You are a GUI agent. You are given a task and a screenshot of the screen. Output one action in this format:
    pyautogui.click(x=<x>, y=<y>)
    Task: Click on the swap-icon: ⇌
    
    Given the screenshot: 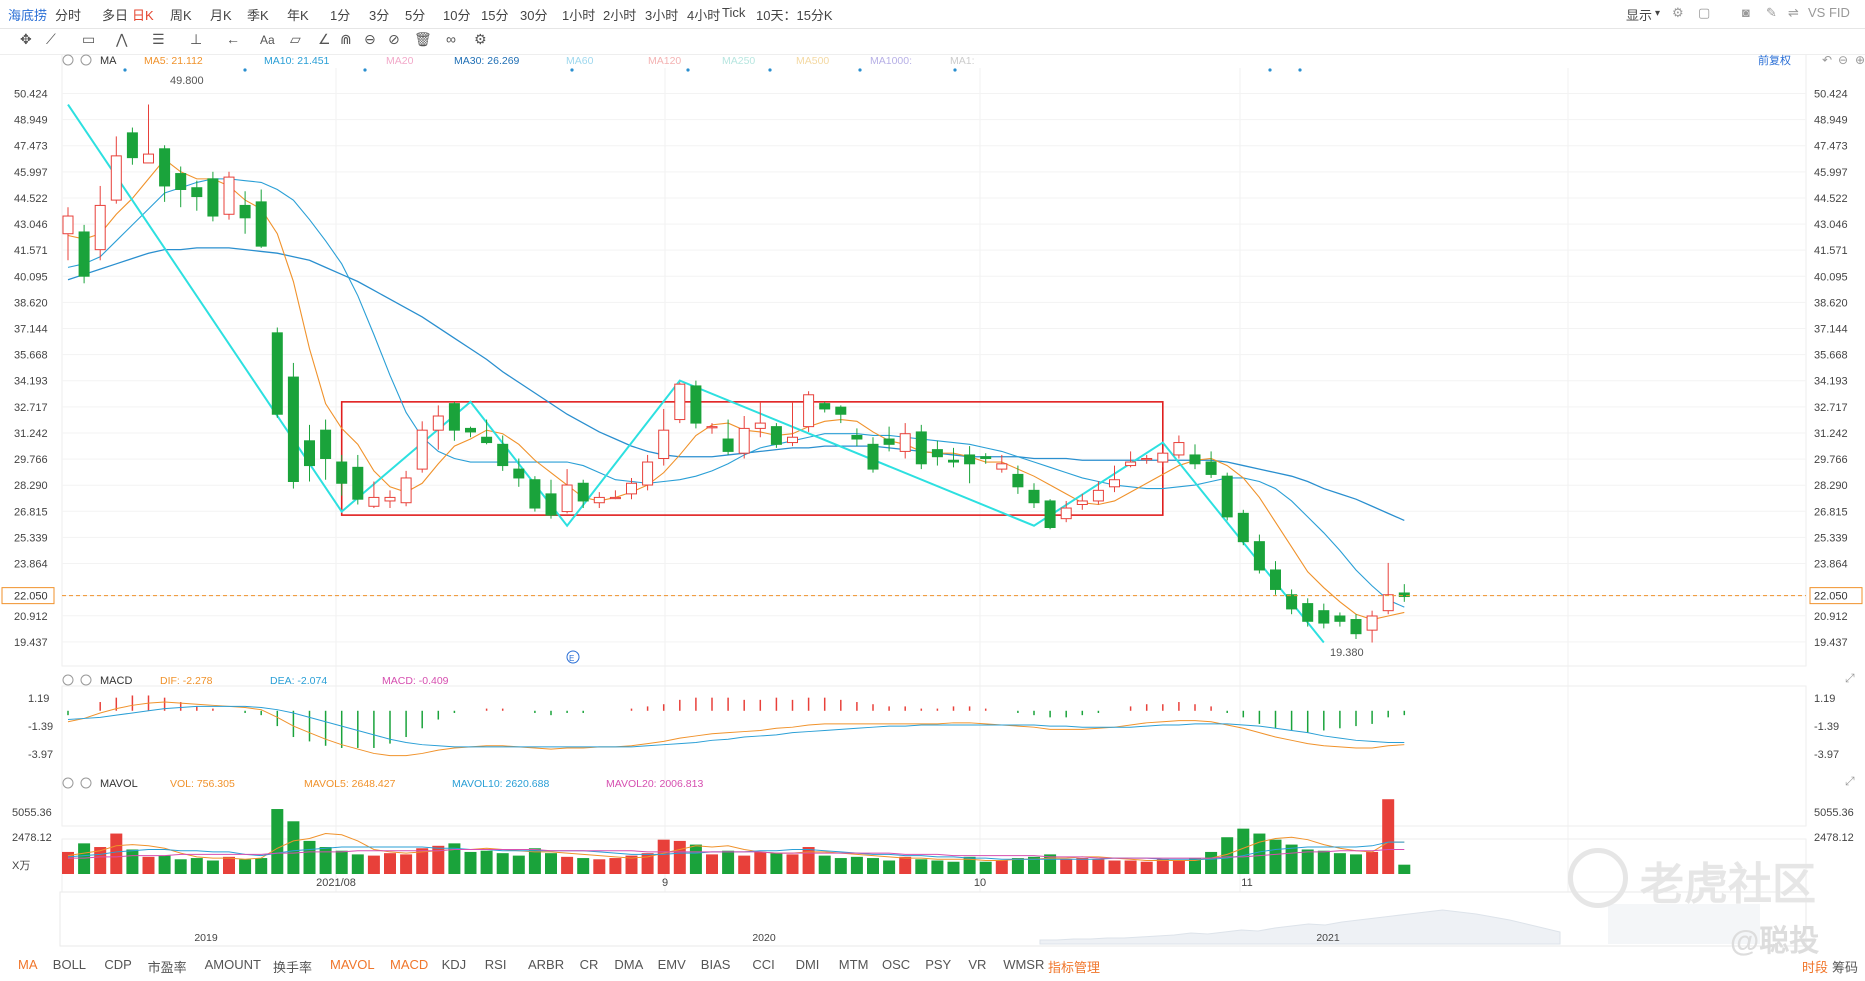 What is the action you would take?
    pyautogui.click(x=1793, y=13)
    